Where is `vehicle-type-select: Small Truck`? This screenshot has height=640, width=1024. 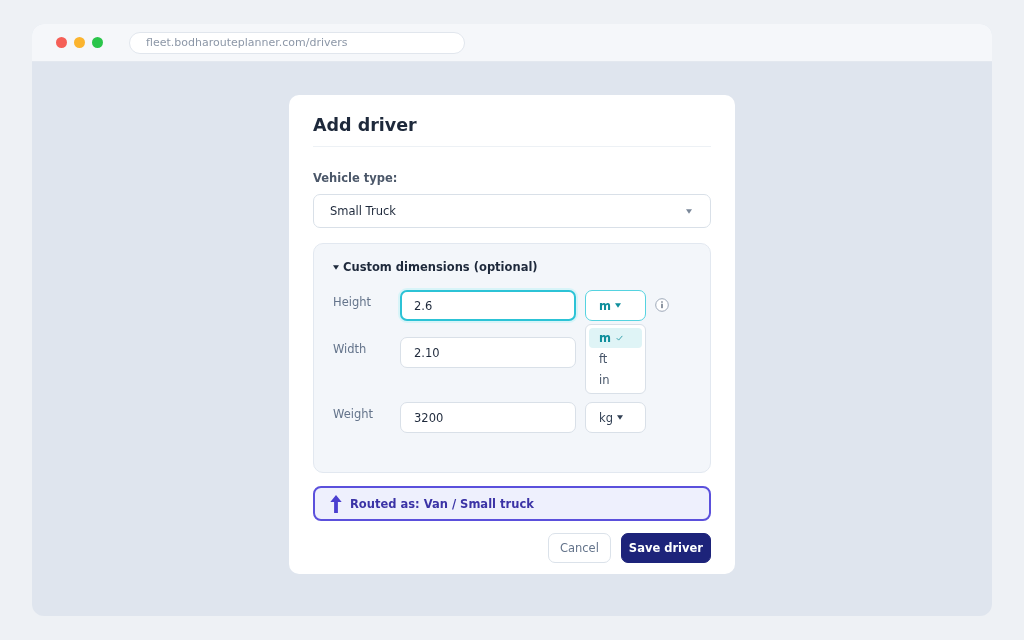 vehicle-type-select: Small Truck is located at coordinates (512, 211).